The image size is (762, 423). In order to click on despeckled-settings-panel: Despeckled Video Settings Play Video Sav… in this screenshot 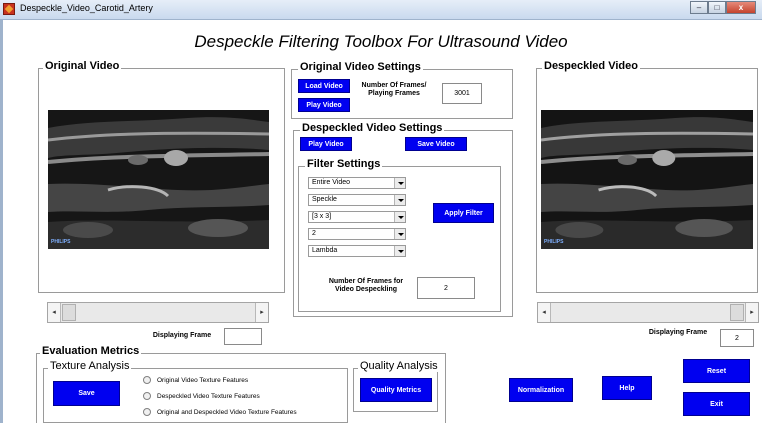, I will do `click(403, 219)`.